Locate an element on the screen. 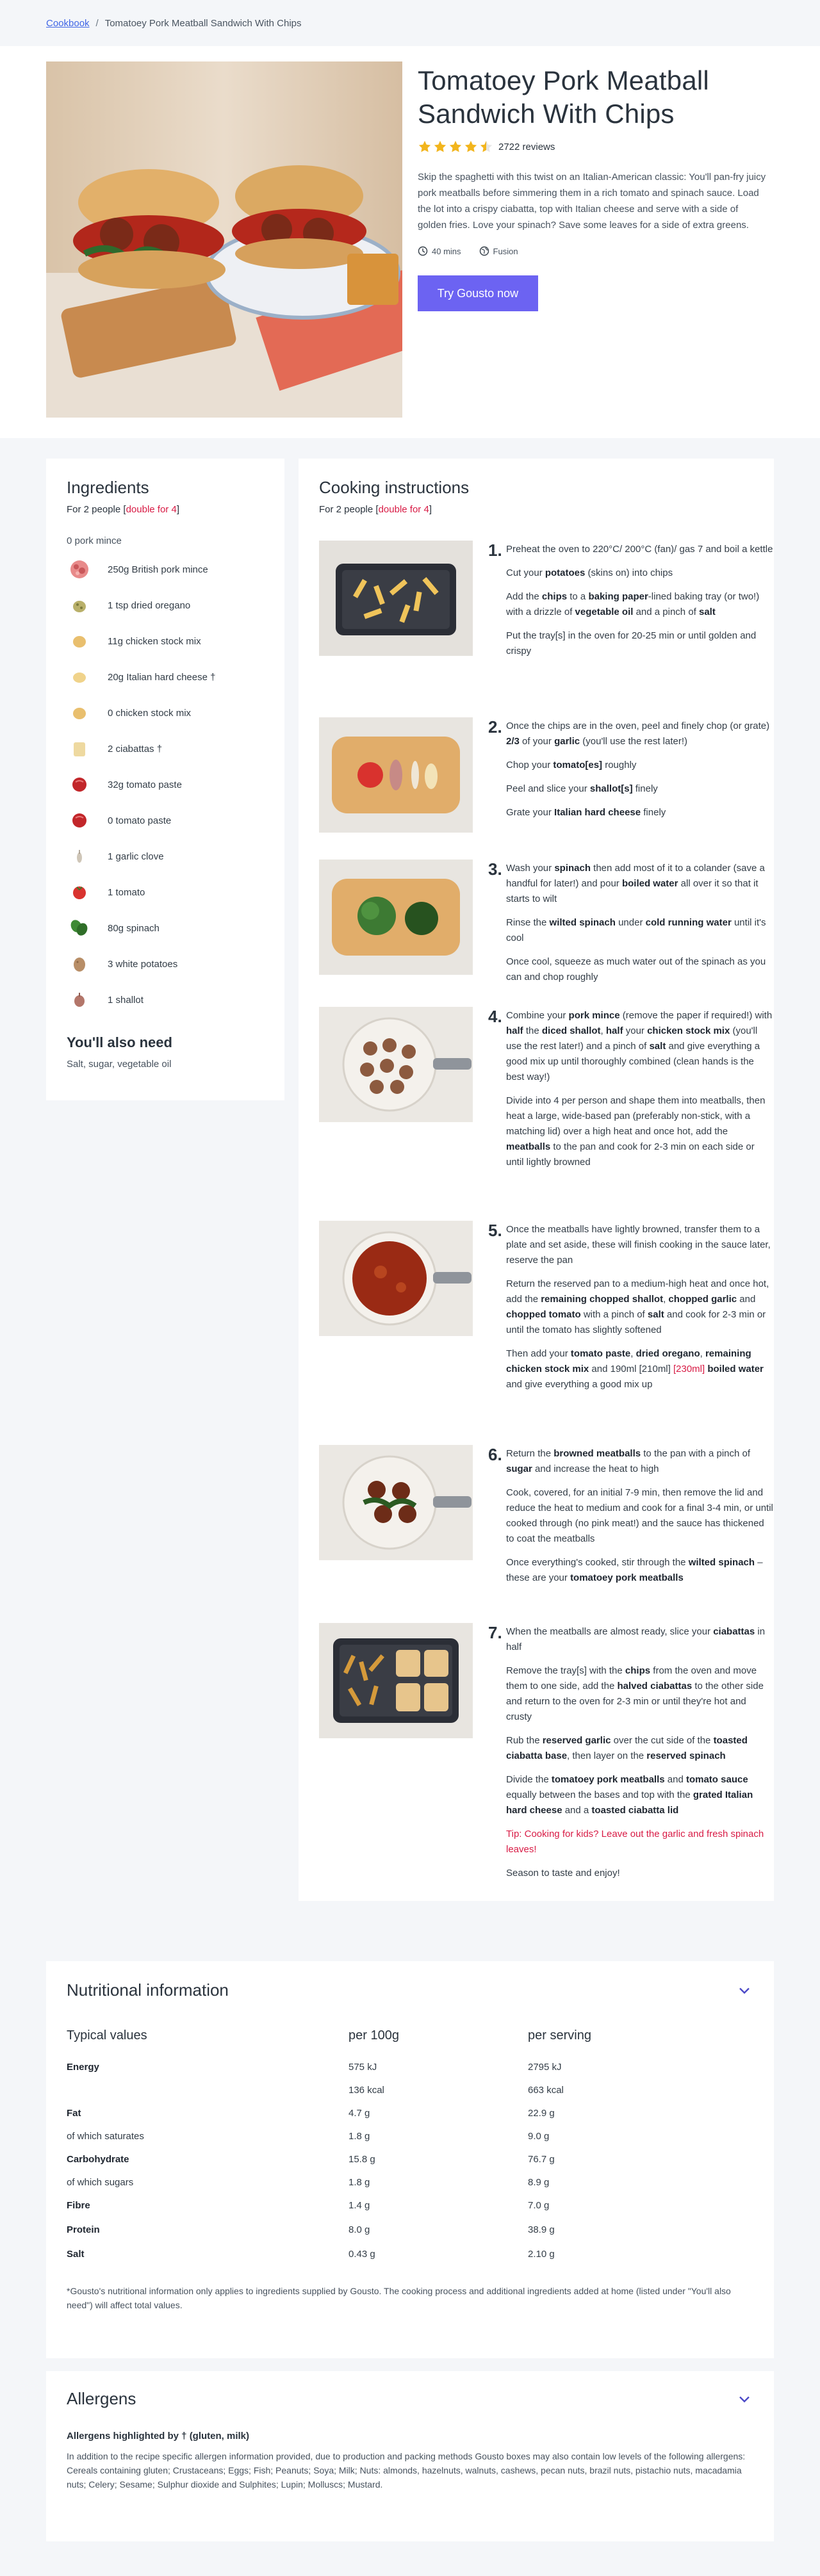 This screenshot has width=820, height=2576. ingredient-label: 32g tomato paste is located at coordinates (145, 784).